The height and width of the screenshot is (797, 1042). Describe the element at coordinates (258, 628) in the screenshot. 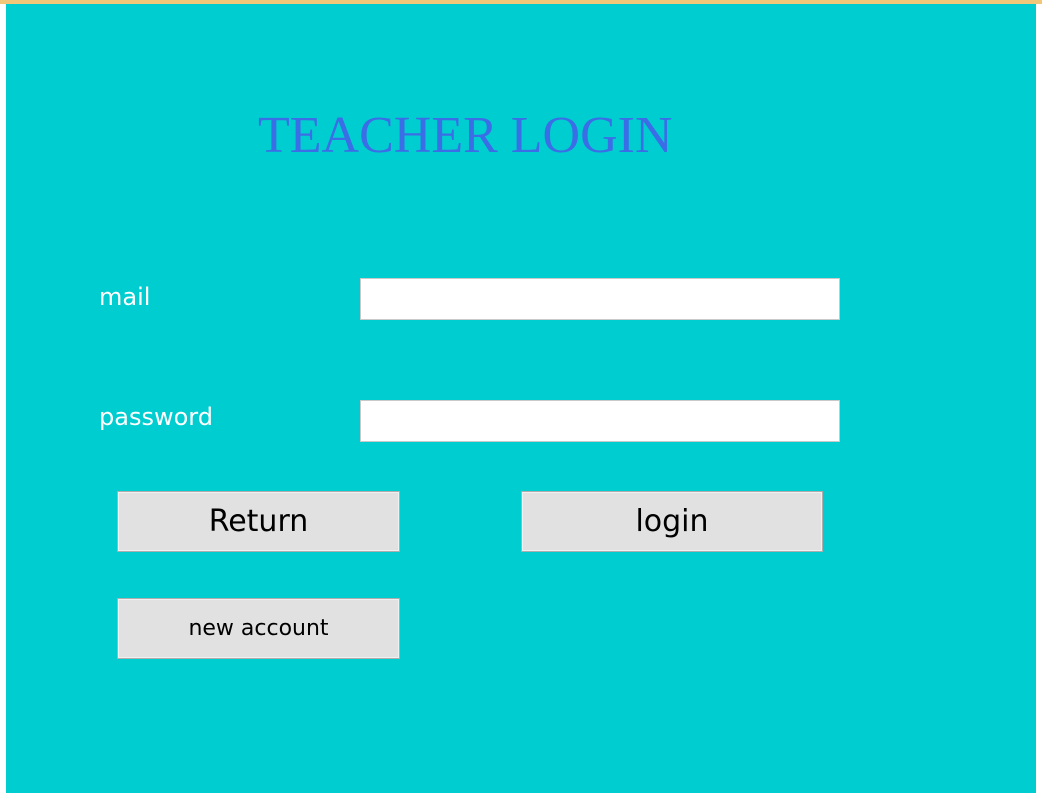

I see `new-account-button: new account` at that location.